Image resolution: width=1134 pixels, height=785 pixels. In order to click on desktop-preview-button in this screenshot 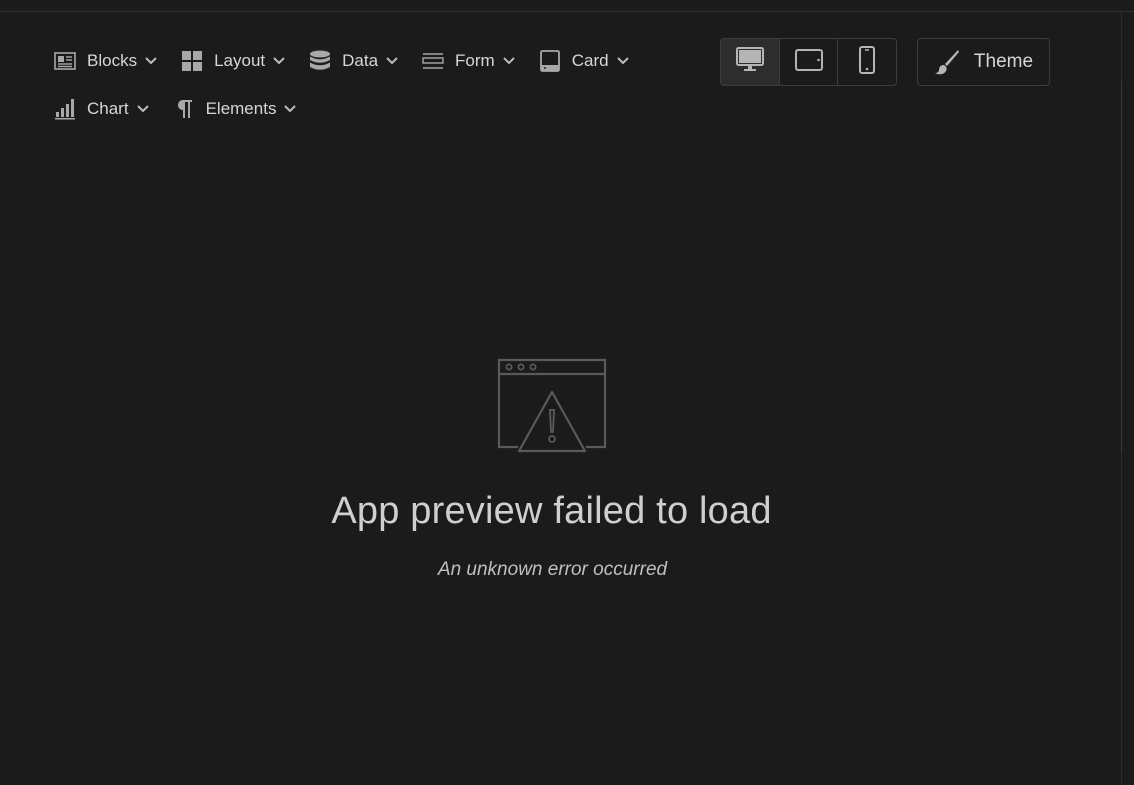, I will do `click(750, 62)`.